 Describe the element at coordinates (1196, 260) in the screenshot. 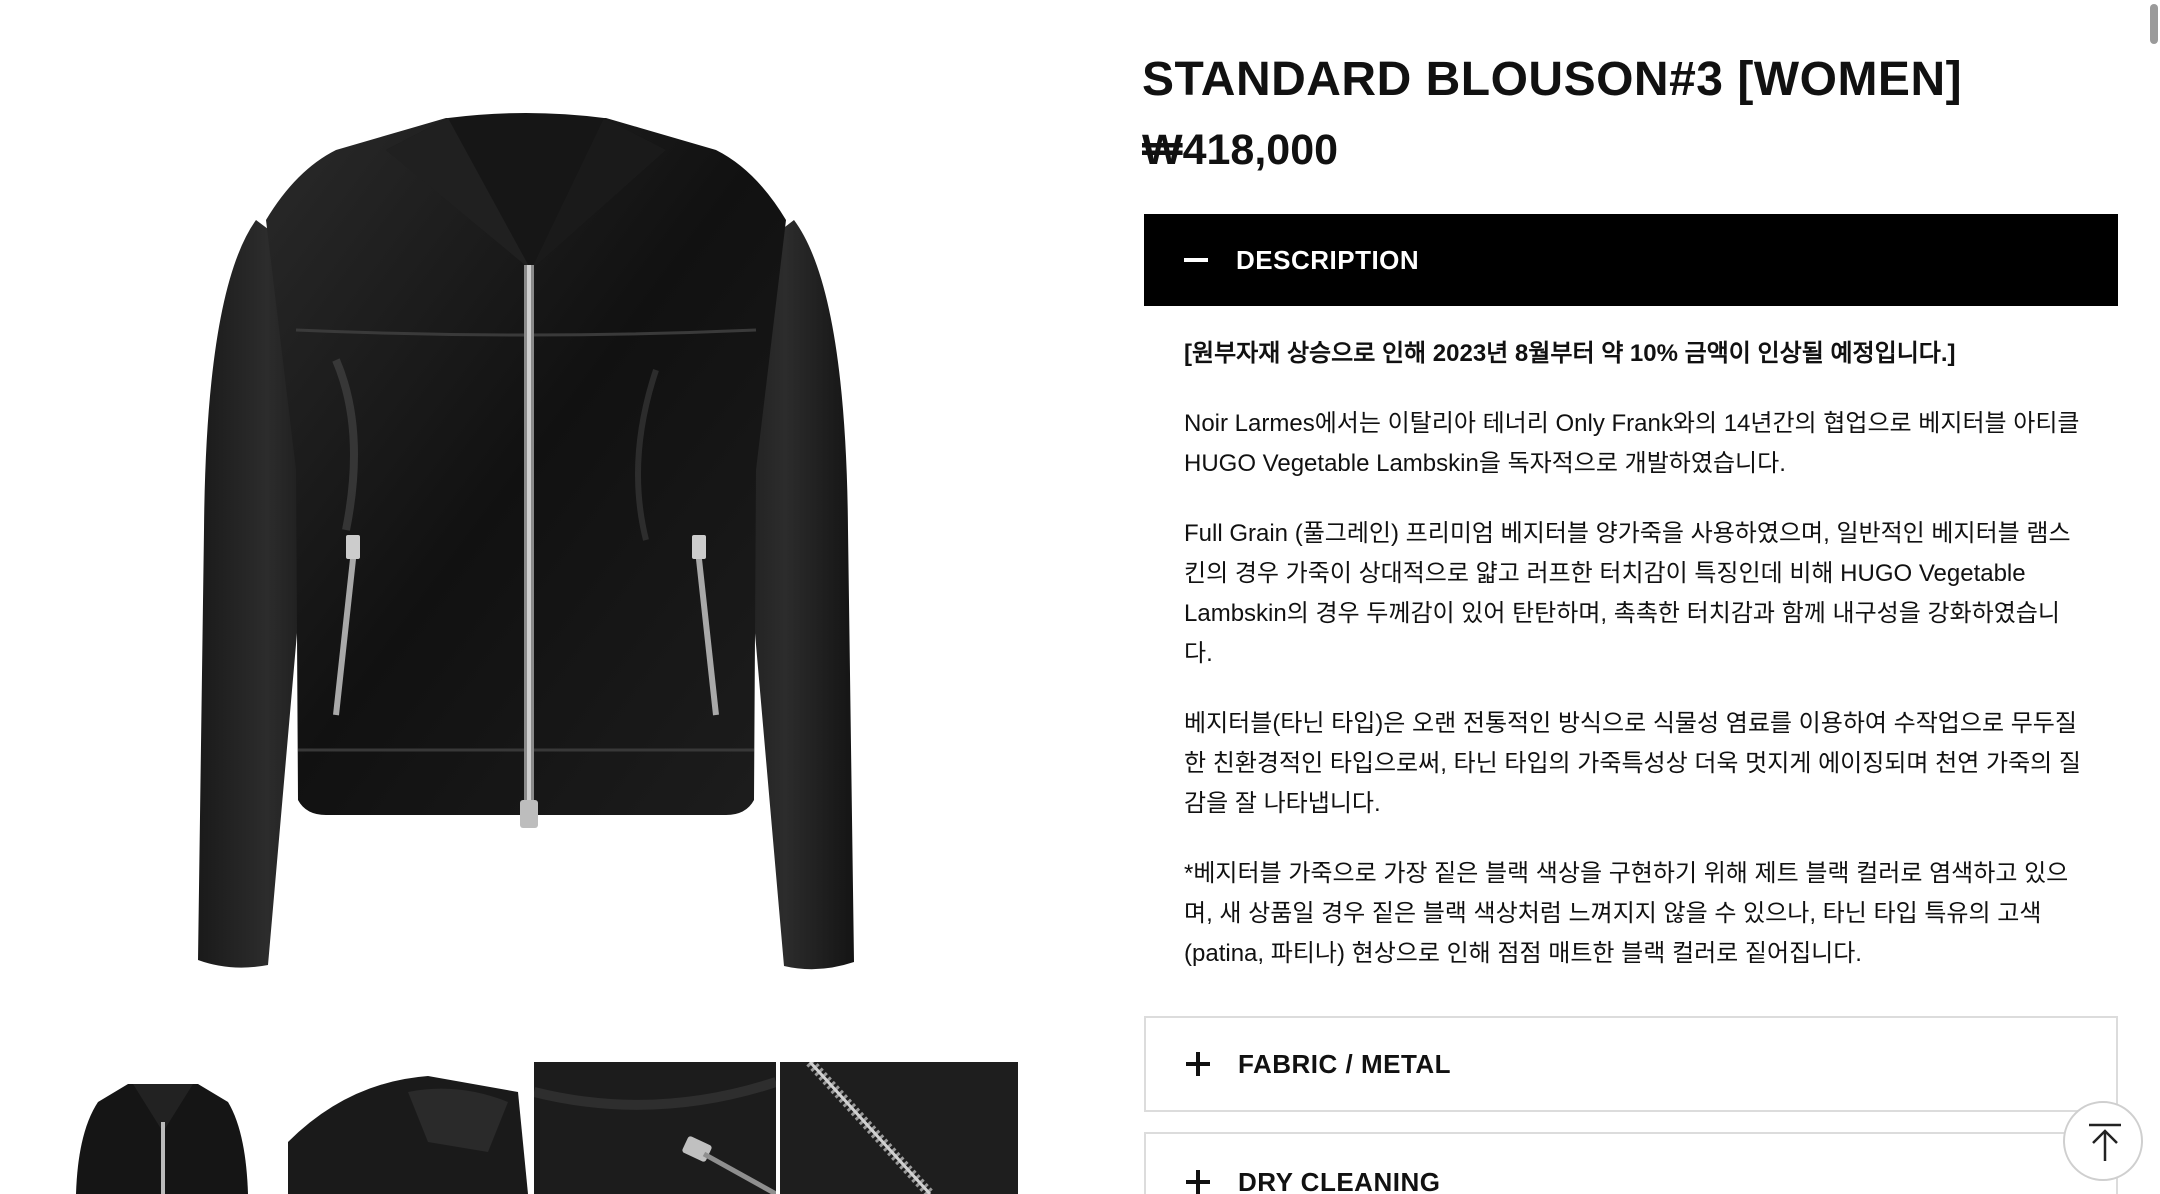

I see `minus-icon` at that location.